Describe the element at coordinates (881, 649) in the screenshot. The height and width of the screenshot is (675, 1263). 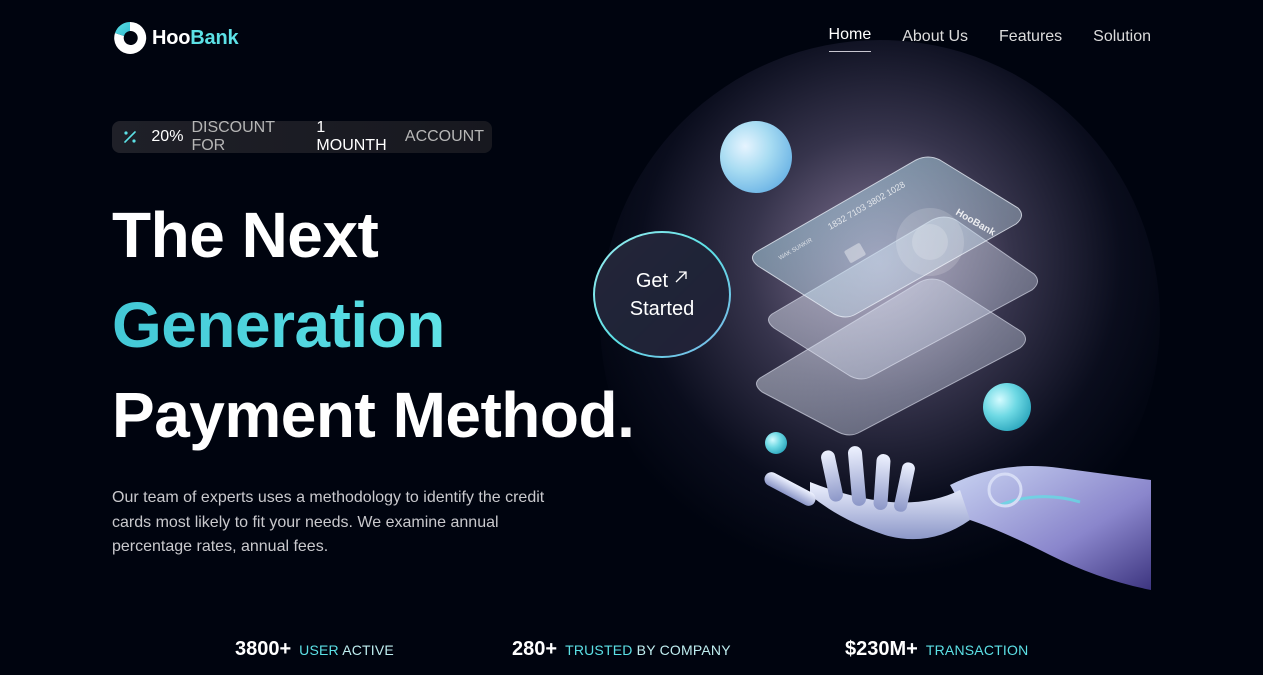
I see `stat-transactions-value: $230M+` at that location.